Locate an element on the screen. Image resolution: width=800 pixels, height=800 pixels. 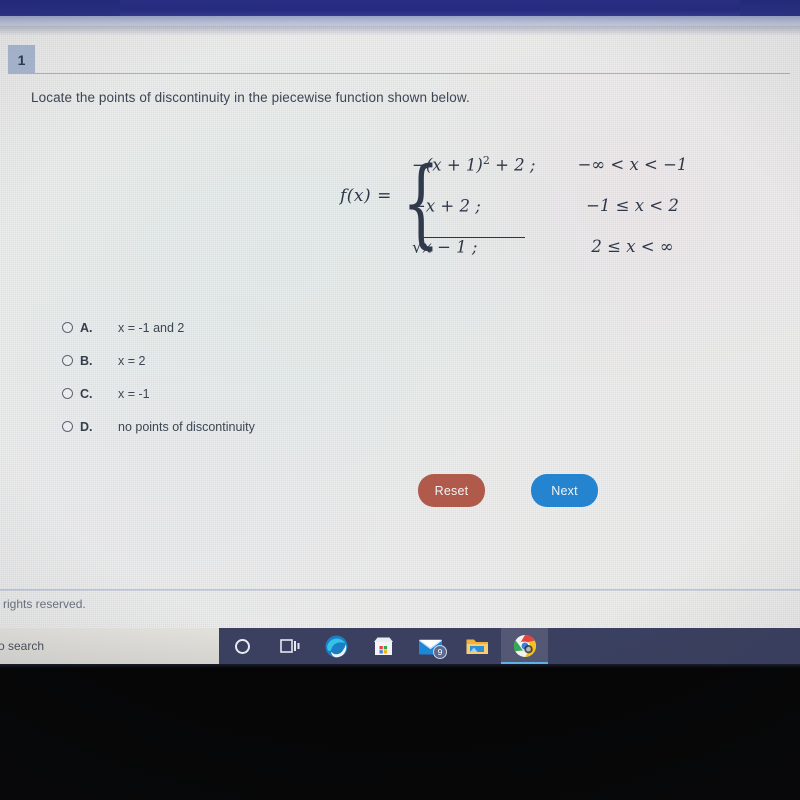
store-glyph is located at coordinates (383, 646).